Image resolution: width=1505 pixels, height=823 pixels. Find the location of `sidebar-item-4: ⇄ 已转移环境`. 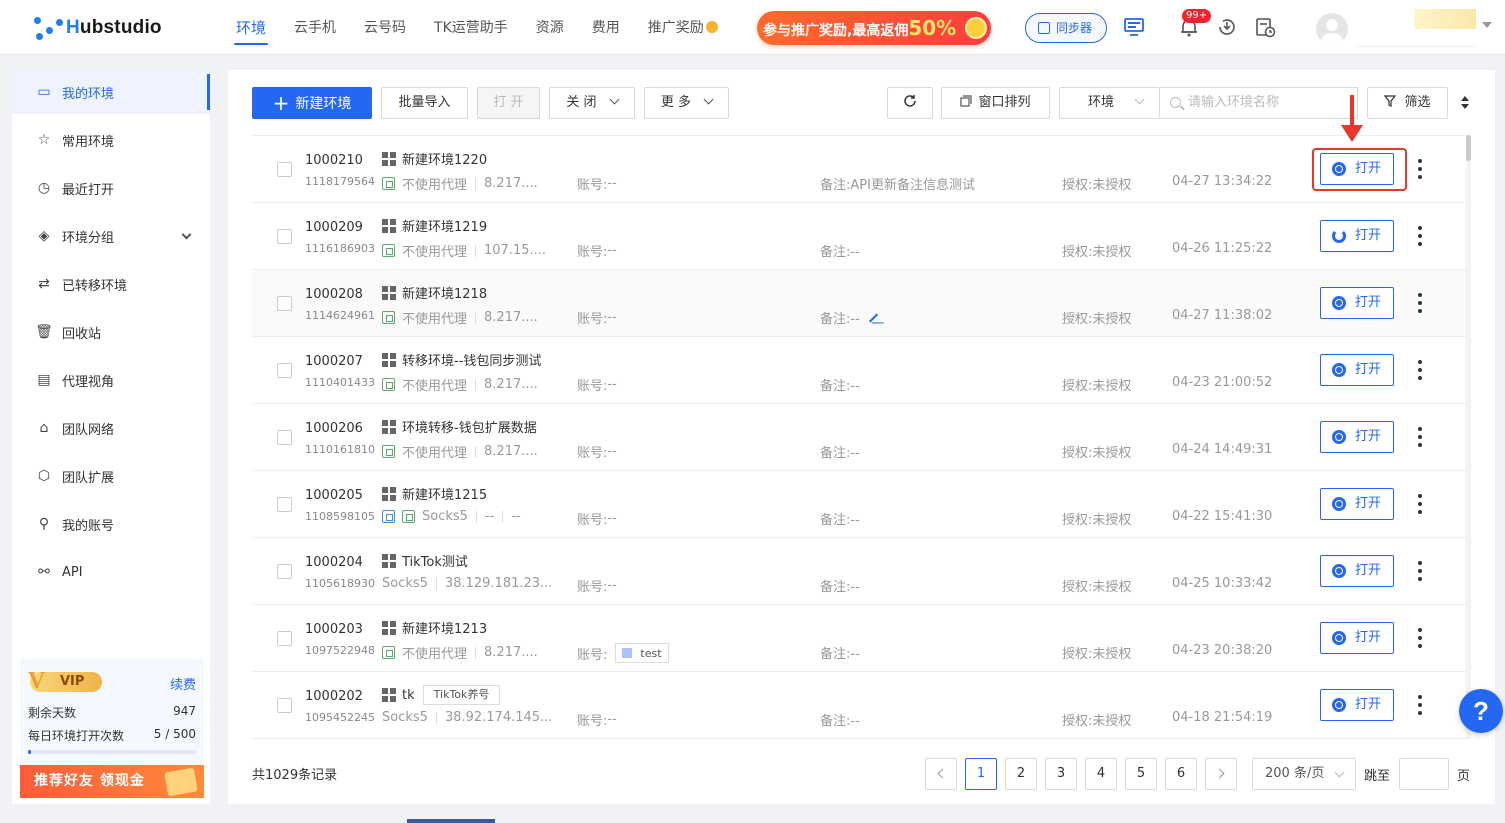

sidebar-item-4: ⇄ 已转移环境 is located at coordinates (111, 284).